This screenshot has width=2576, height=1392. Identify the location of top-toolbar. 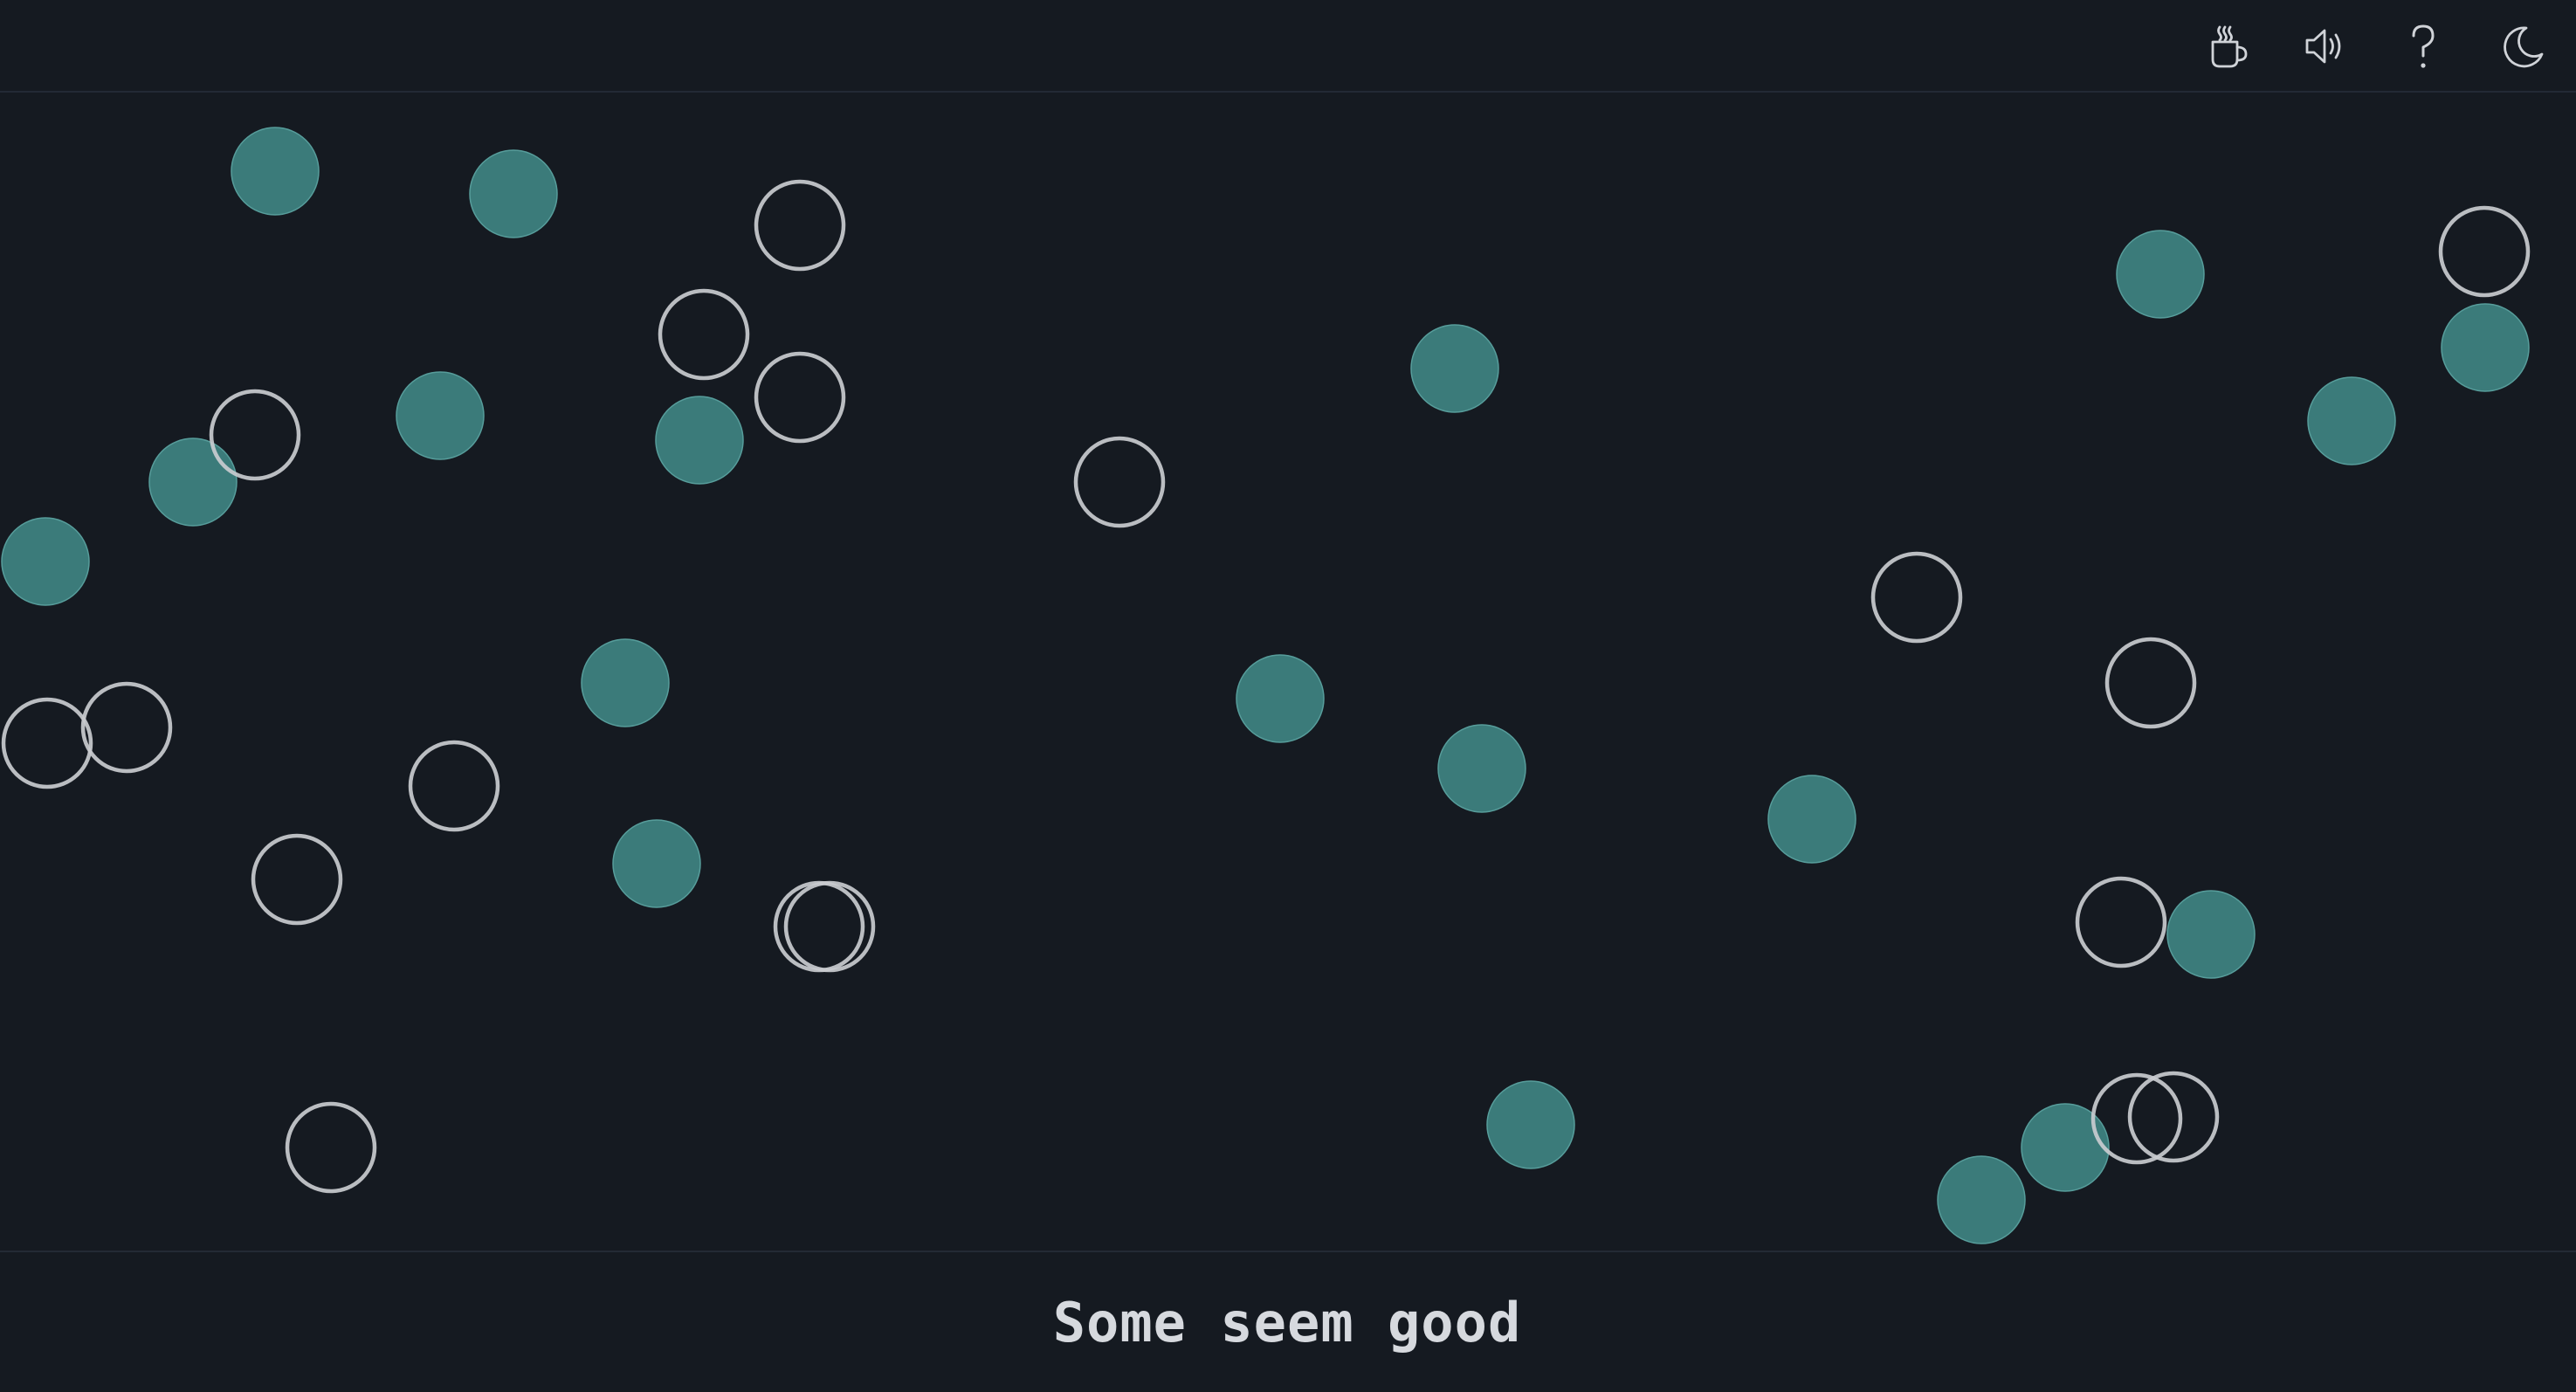
(1288, 46).